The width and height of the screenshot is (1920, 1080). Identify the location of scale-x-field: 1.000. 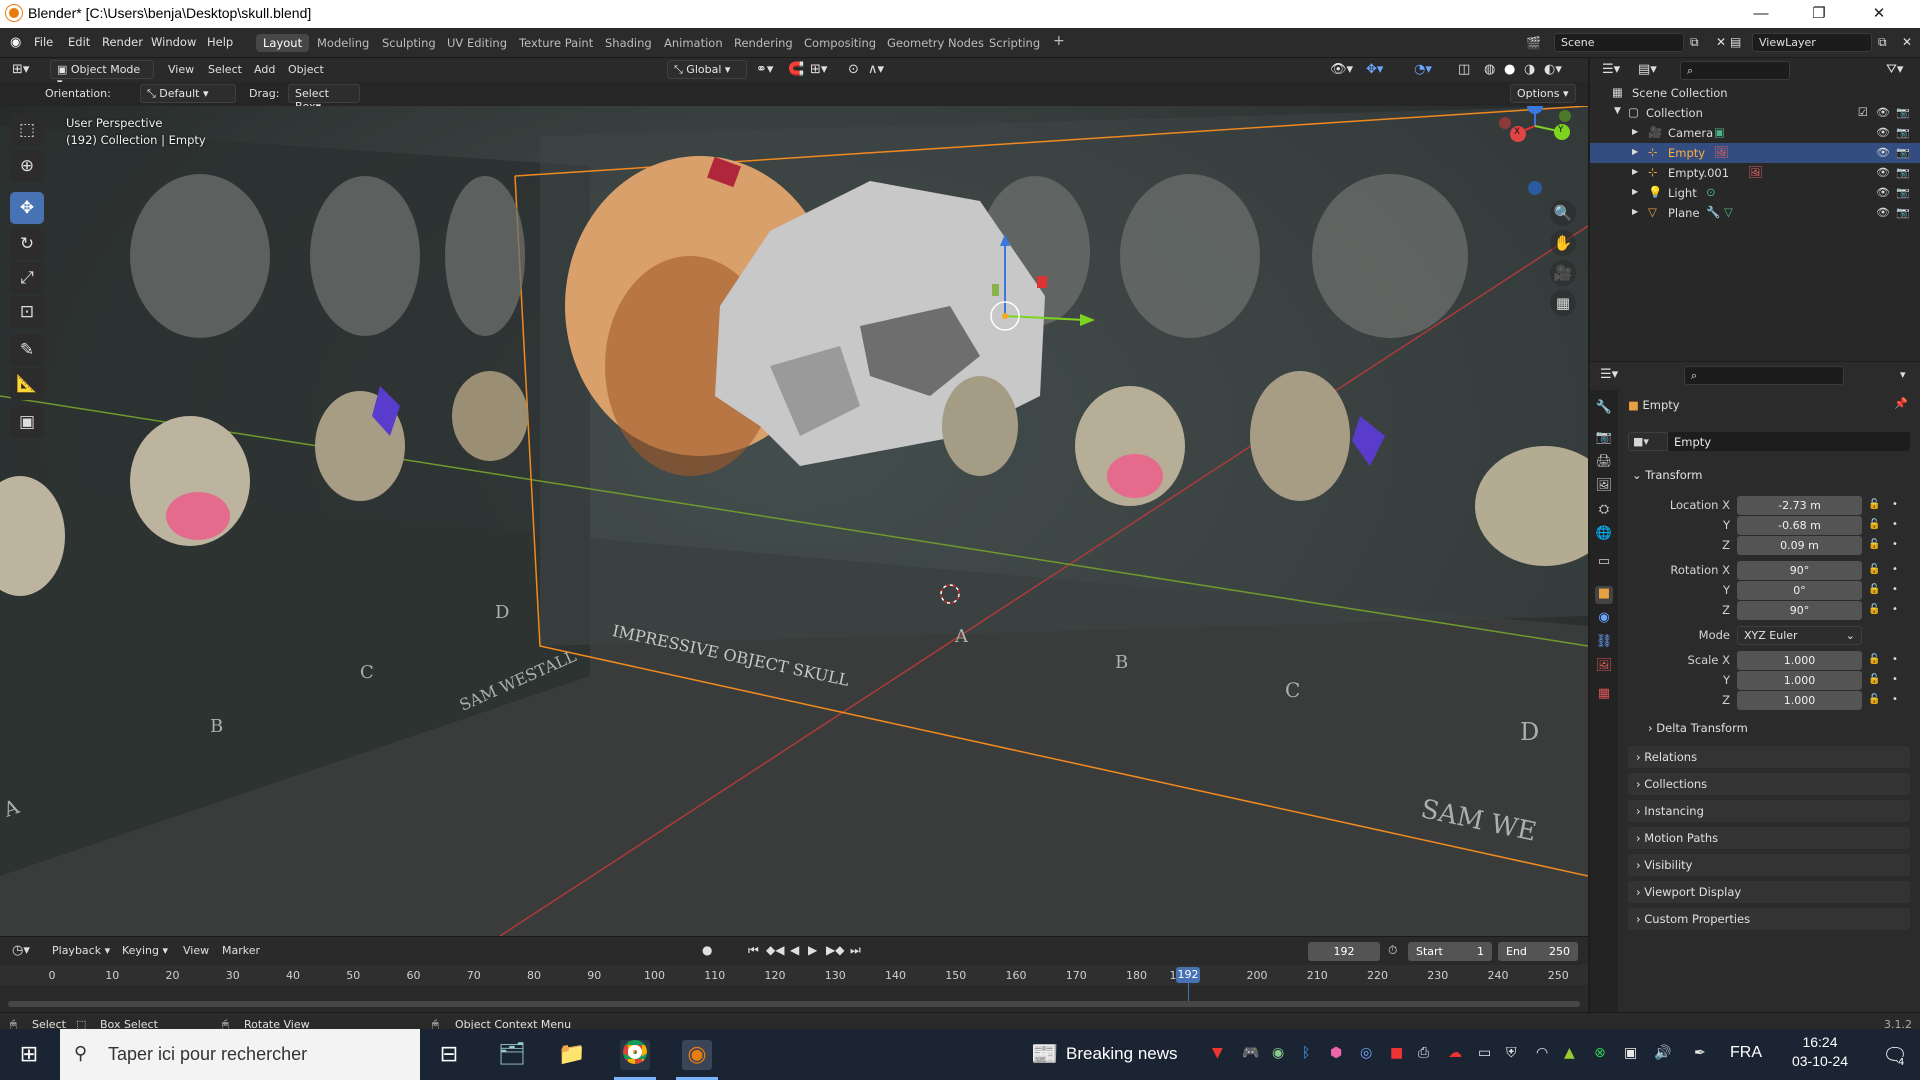
(1799, 660).